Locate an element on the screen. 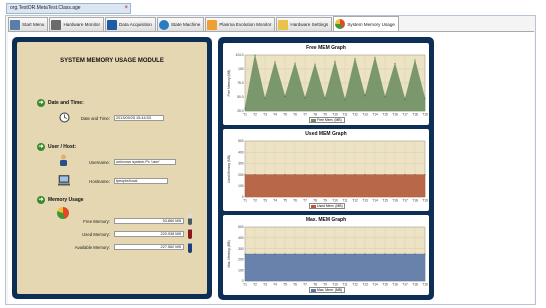  series-area is located at coordinates (335, 186).